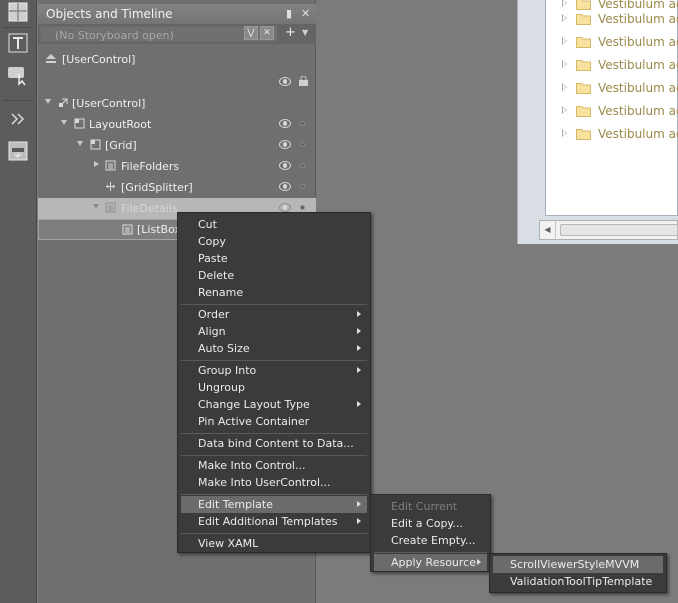 Image resolution: width=678 pixels, height=603 pixels. What do you see at coordinates (274, 292) in the screenshot?
I see `menu-item-rename: Rename` at bounding box center [274, 292].